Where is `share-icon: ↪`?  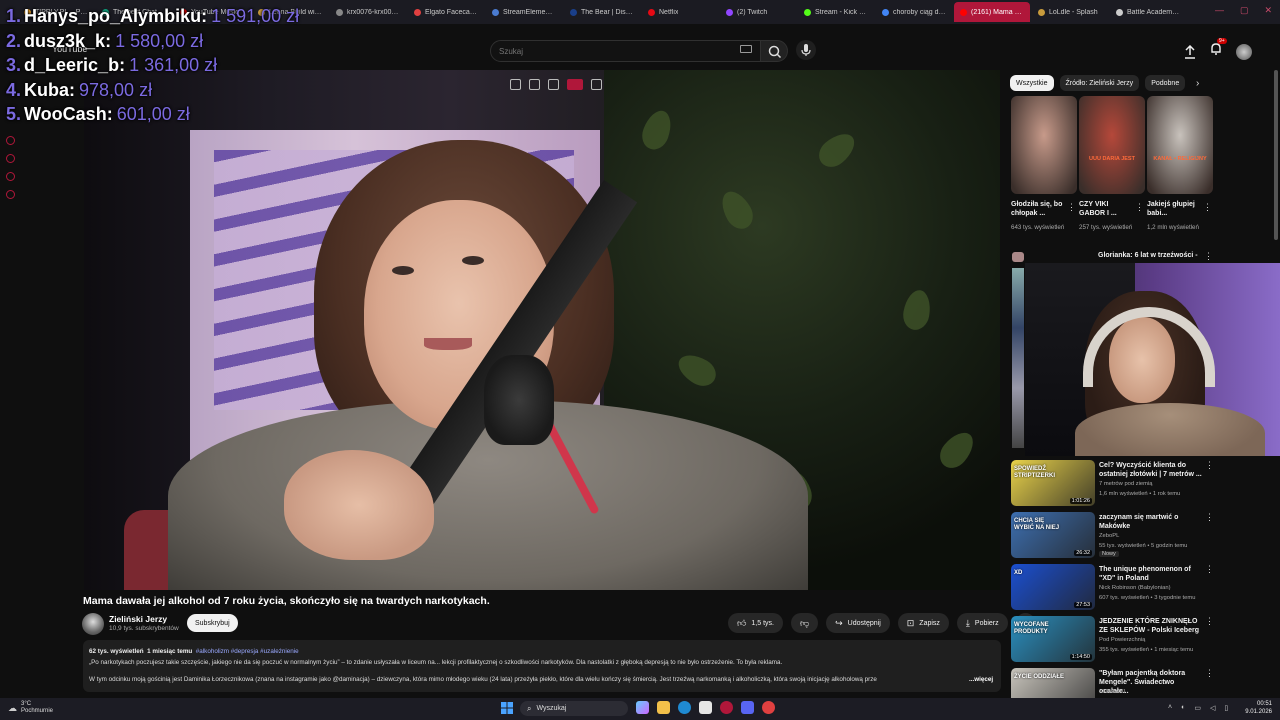 share-icon: ↪ is located at coordinates (839, 622).